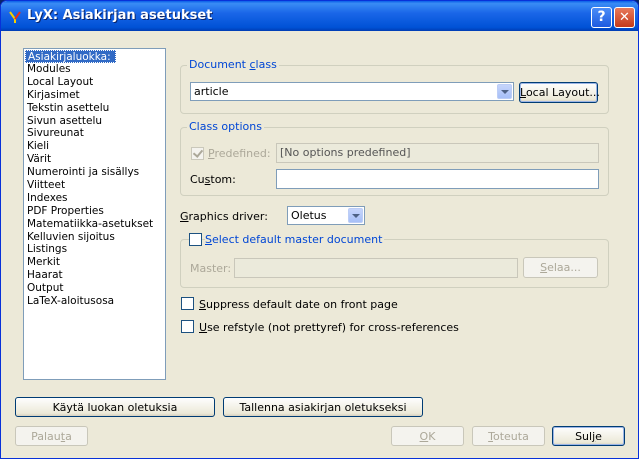 The height and width of the screenshot is (459, 639). I want to click on settings-category-label: Kelluvien sijoitus, so click(71, 236).